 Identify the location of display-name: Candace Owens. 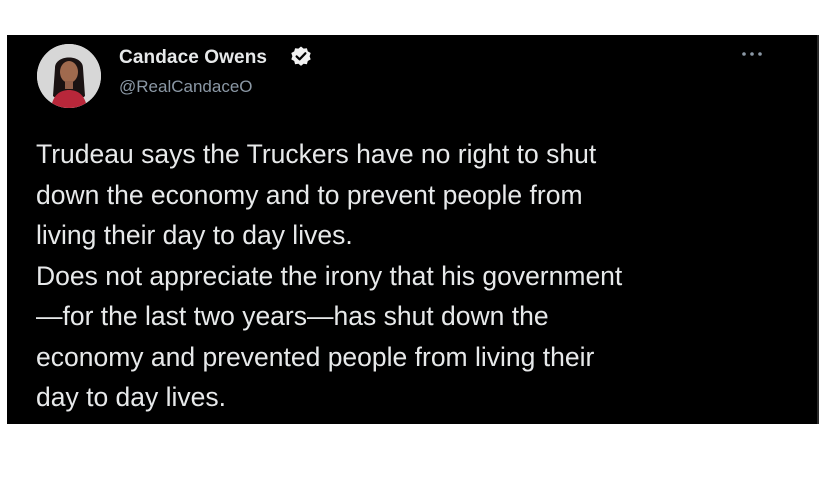
(193, 58).